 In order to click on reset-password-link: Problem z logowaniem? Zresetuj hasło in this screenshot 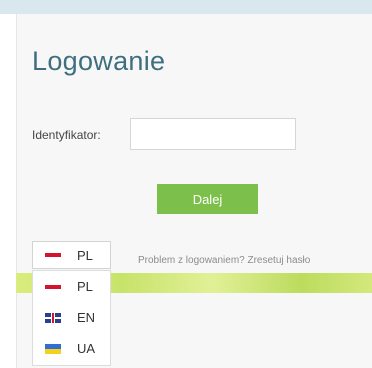, I will do `click(224, 260)`.